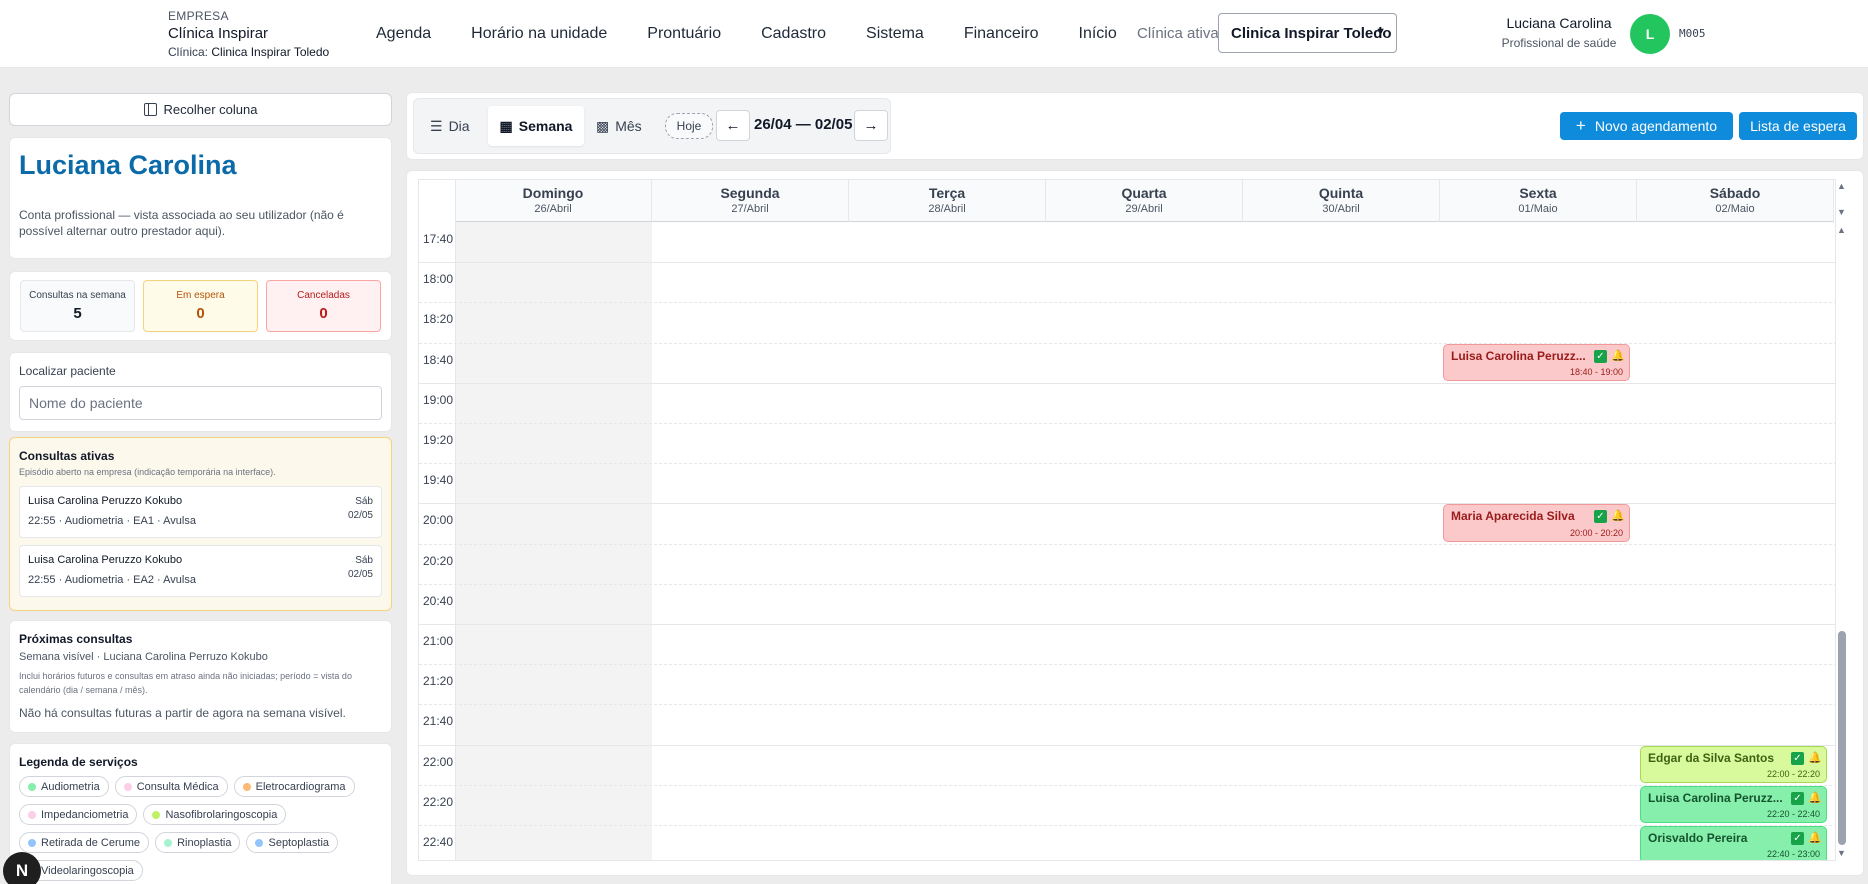  I want to click on new-appointment-button: + Novo agendamento, so click(1646, 126).